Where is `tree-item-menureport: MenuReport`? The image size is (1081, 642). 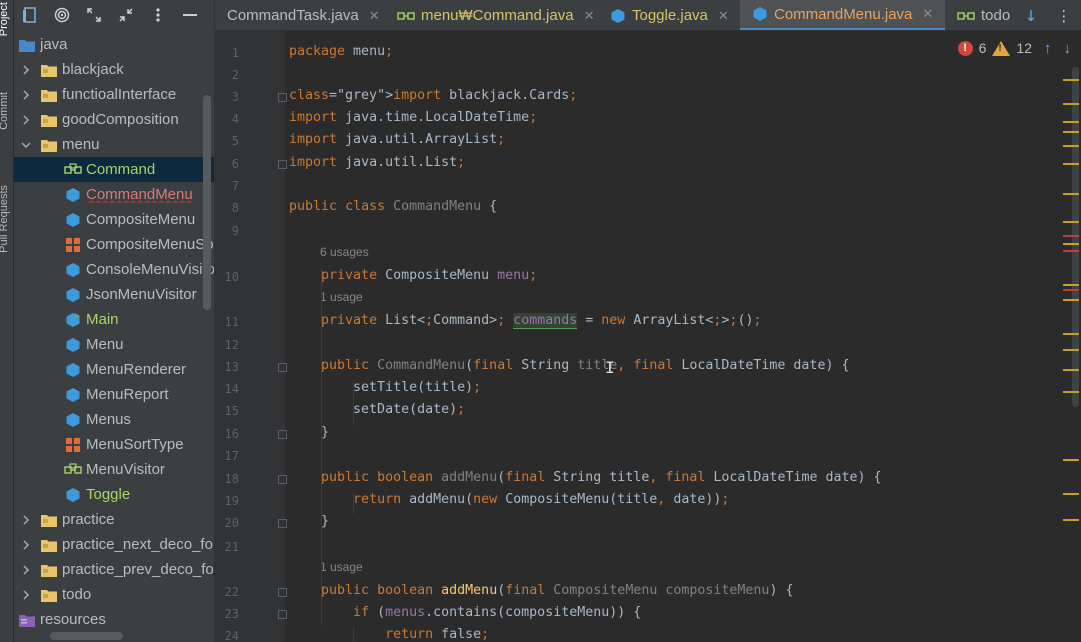
tree-item-menureport: MenuReport is located at coordinates (114, 394).